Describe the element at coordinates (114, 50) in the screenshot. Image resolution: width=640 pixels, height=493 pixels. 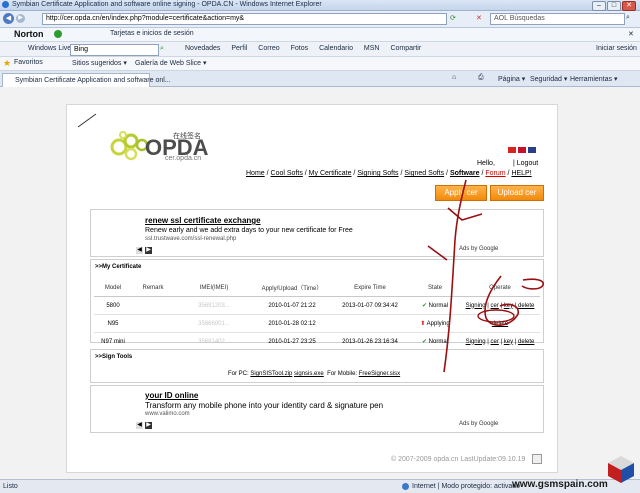
I see `bing-search-input: Bing` at that location.